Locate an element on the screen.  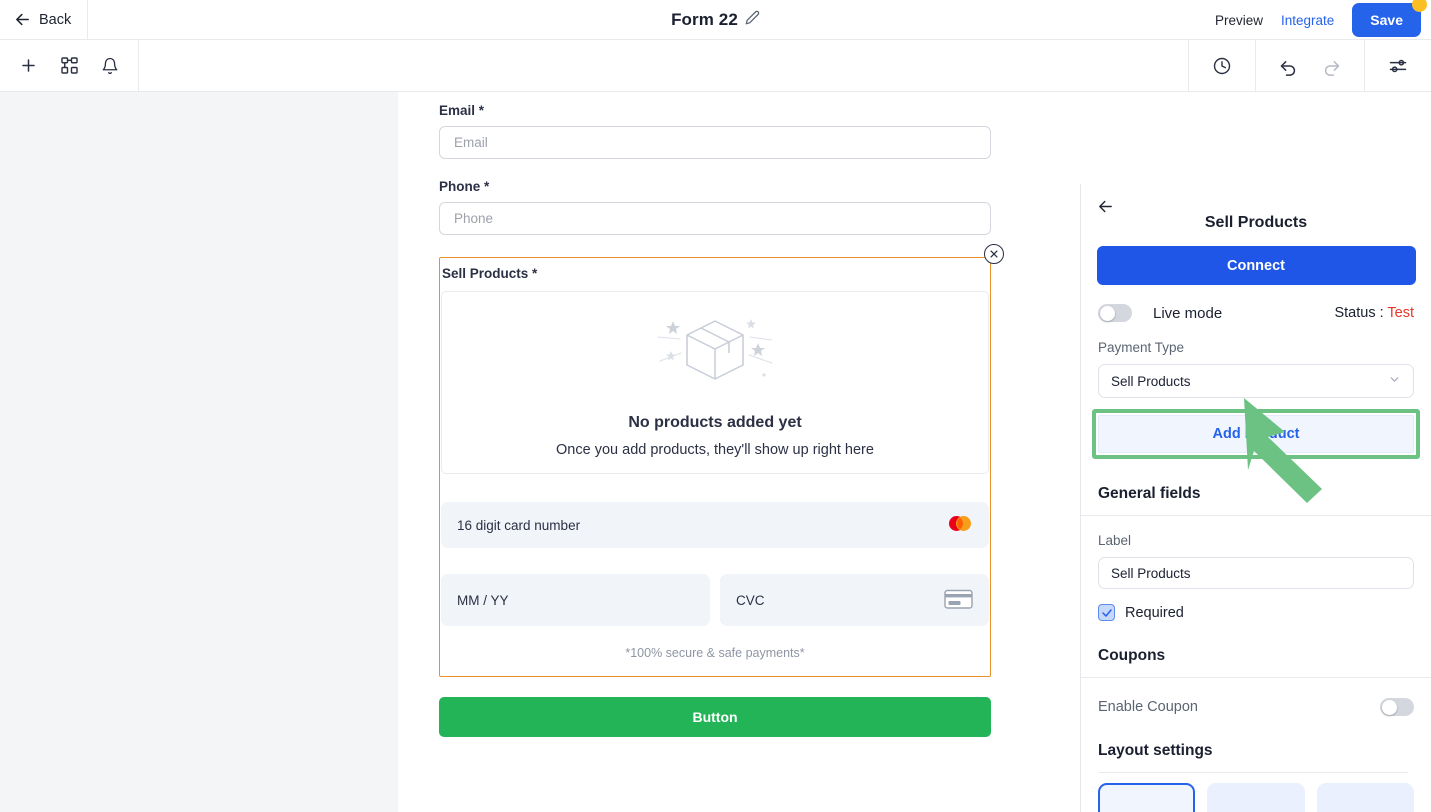
settings-sliders-icon is located at coordinates (1398, 66).